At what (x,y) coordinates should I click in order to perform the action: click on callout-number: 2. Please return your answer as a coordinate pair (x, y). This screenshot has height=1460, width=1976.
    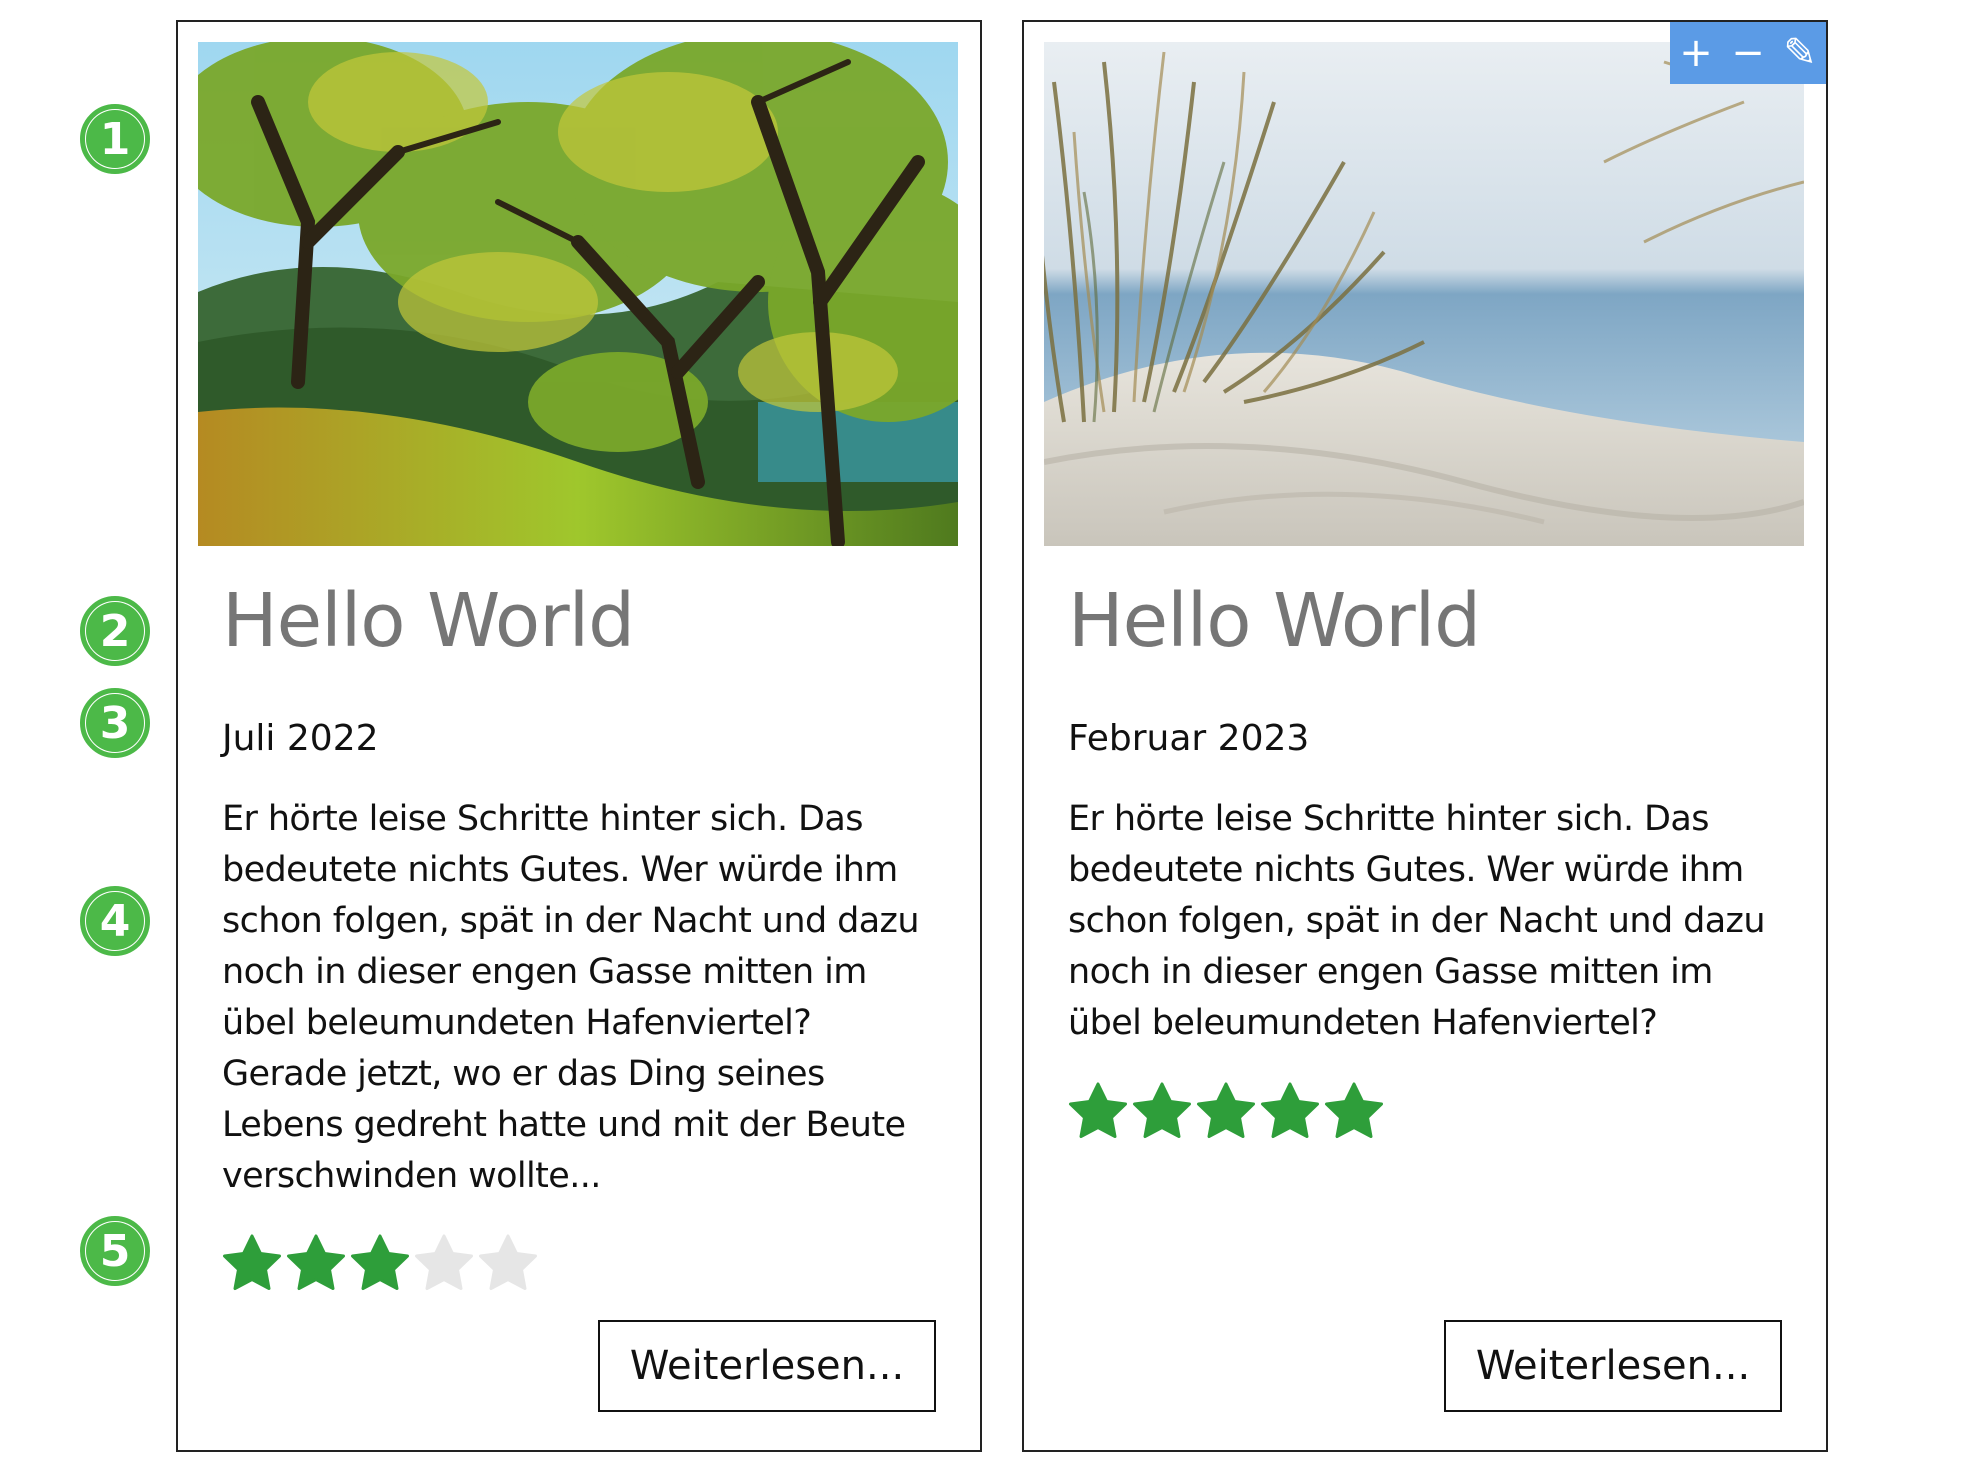
    Looking at the image, I should click on (115, 631).